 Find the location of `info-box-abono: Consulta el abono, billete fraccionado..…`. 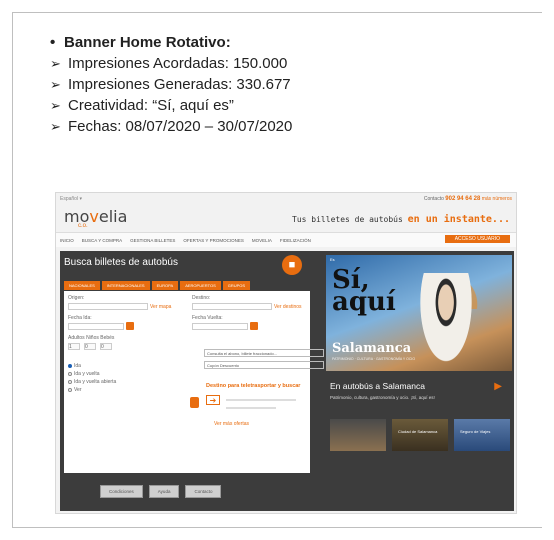

info-box-abono: Consulta el abono, billete fraccionado..… is located at coordinates (264, 353).